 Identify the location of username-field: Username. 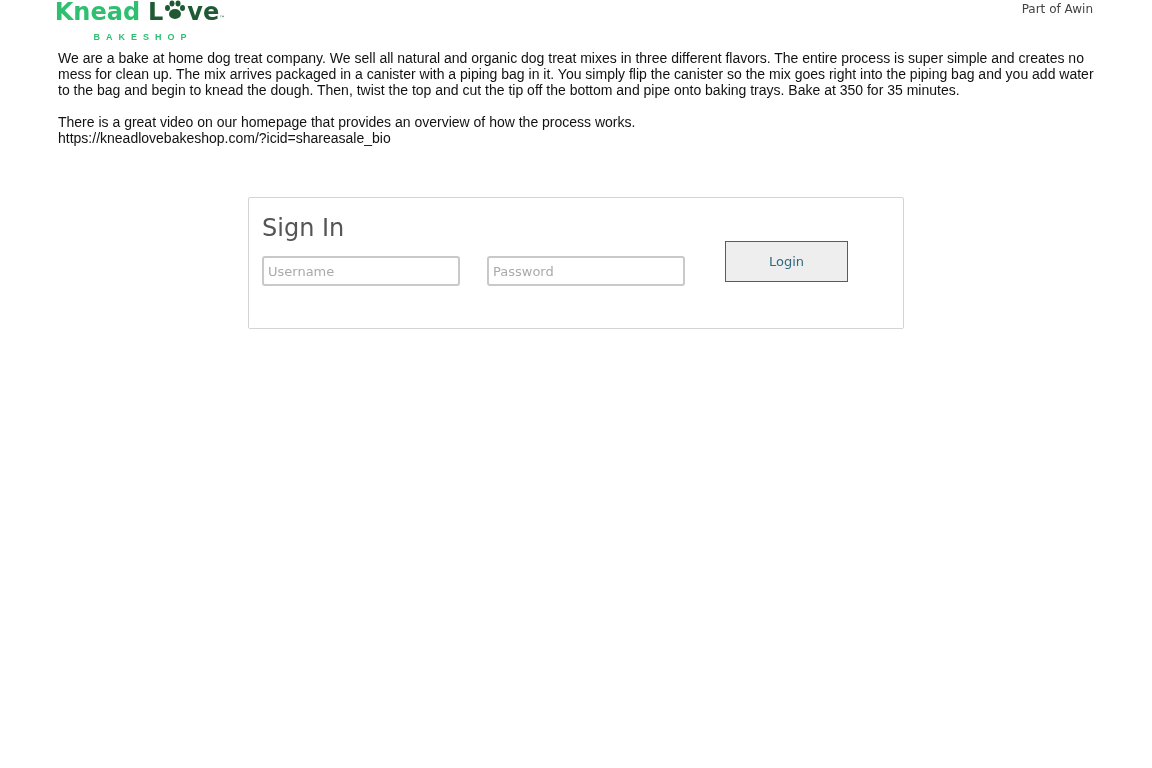
(361, 271).